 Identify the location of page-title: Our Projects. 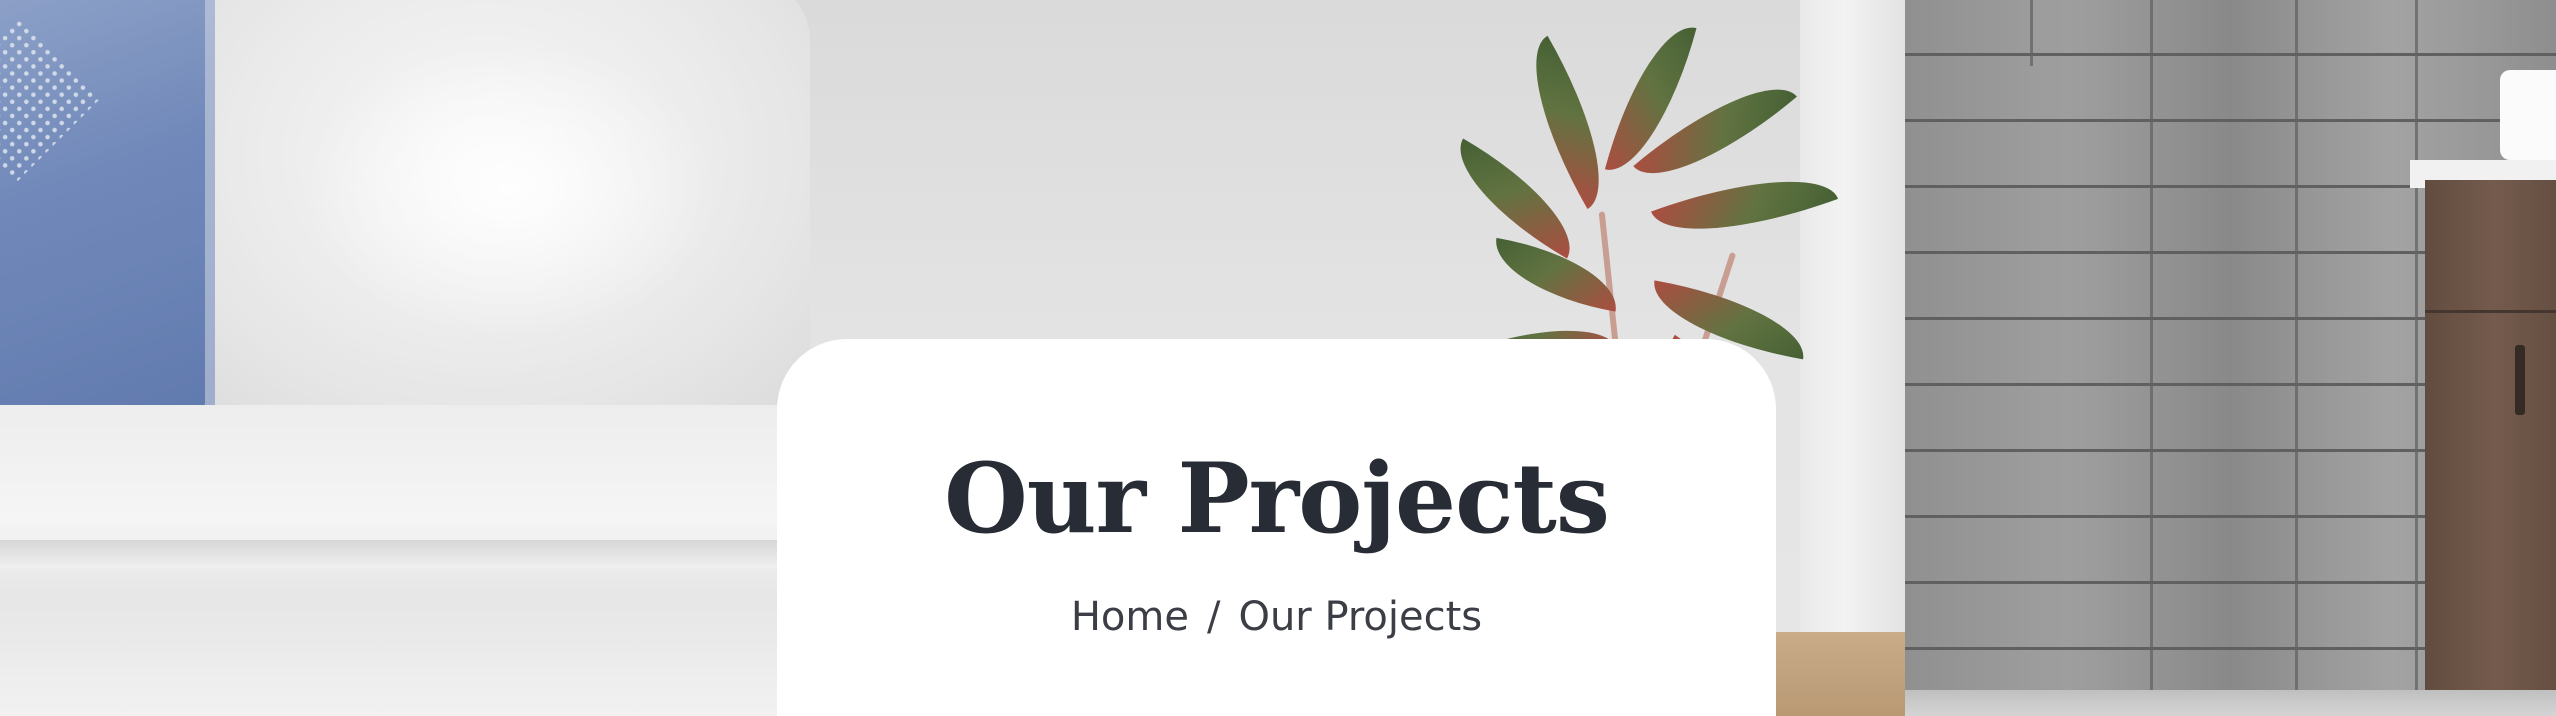
(1277, 498).